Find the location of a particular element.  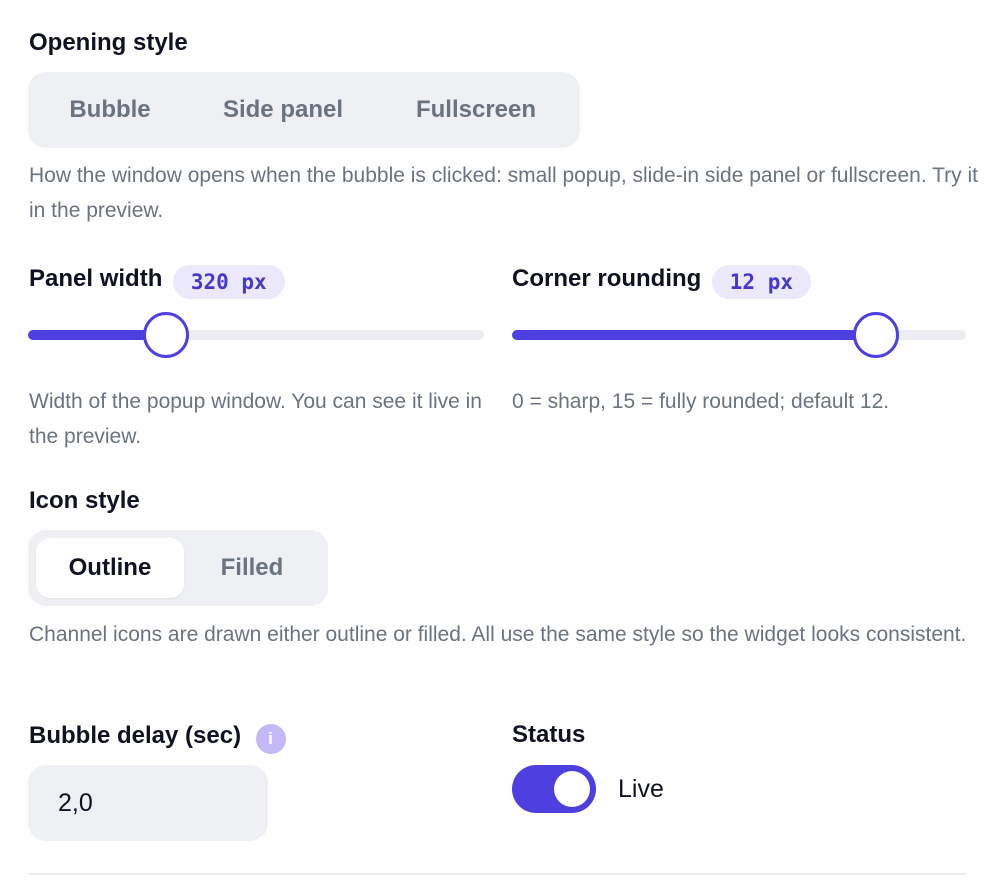

opening-style-bubble-option: Bubble is located at coordinates (110, 110).